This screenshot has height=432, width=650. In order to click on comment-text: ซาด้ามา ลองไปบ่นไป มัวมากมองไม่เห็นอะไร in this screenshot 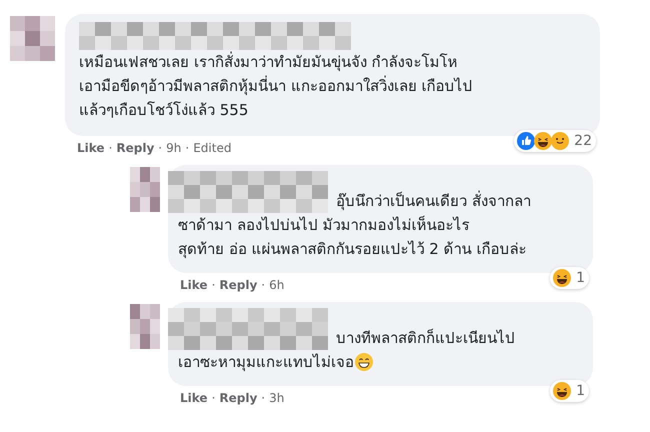, I will do `click(324, 225)`.